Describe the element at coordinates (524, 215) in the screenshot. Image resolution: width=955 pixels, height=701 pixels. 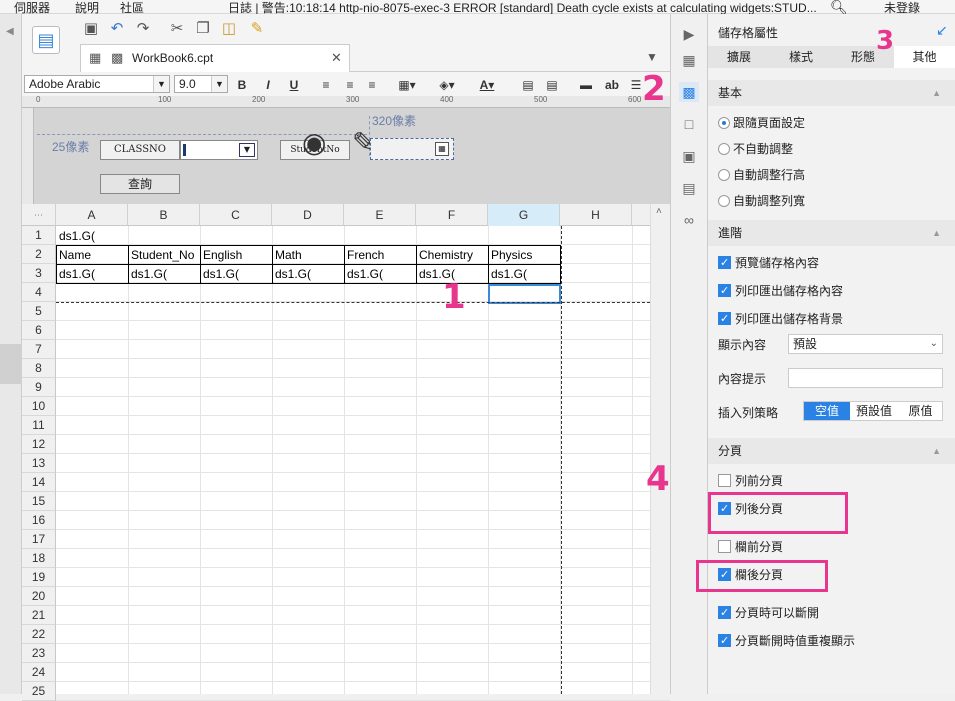
I see `column-header-g: G` at that location.